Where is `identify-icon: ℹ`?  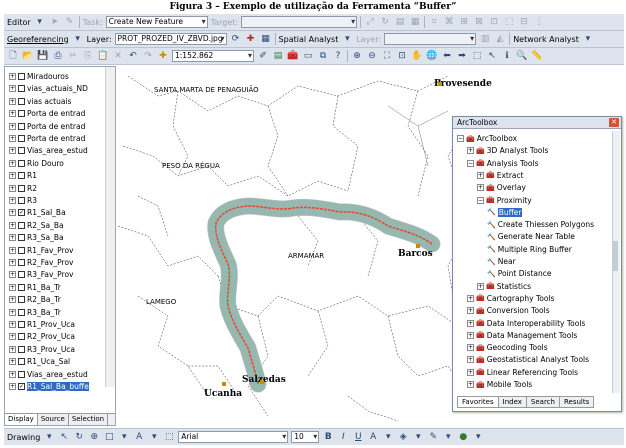 identify-icon: ℹ is located at coordinates (507, 56).